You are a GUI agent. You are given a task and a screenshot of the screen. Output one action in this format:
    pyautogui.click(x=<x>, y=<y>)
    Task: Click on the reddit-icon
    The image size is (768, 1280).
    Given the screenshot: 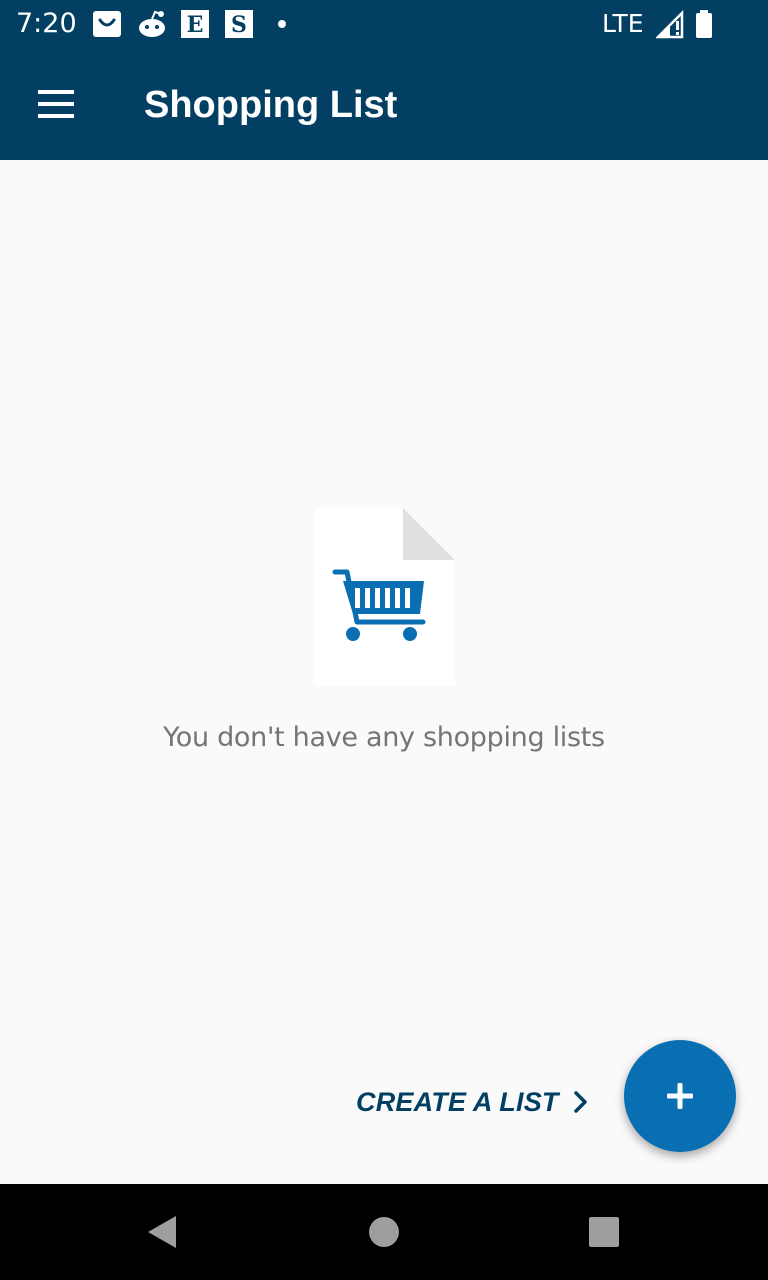 What is the action you would take?
    pyautogui.click(x=151, y=24)
    